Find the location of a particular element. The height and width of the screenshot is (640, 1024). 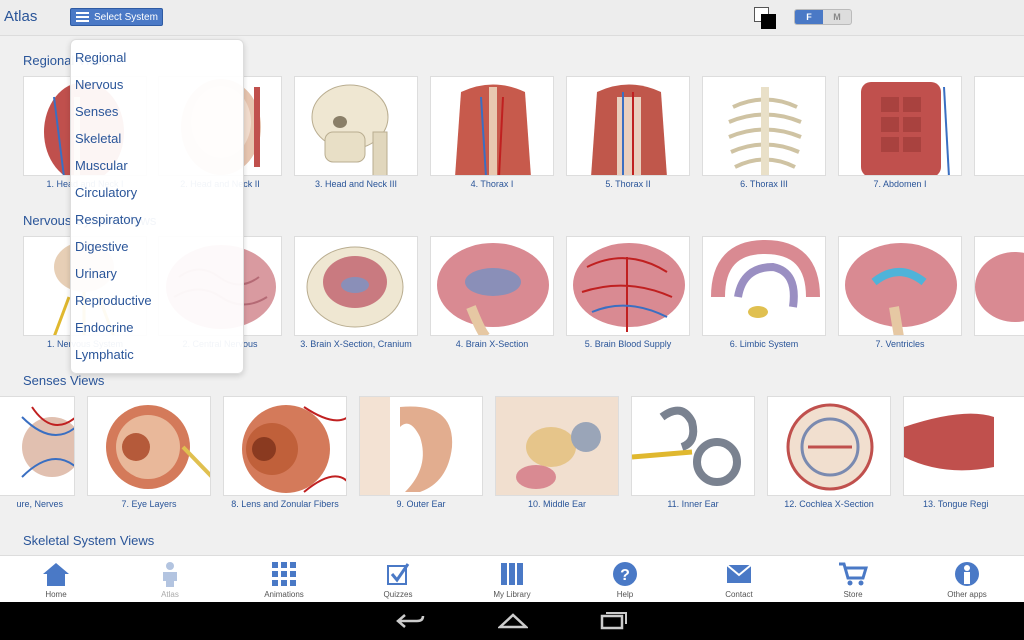

thumbnail-card: 7. Ventricles is located at coordinates (900, 292).